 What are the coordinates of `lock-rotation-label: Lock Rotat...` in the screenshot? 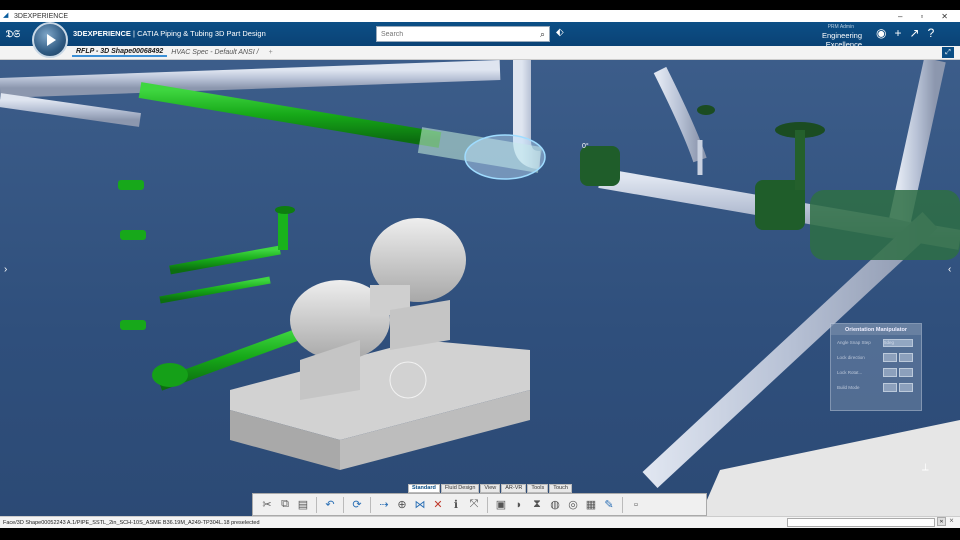 It's located at (850, 372).